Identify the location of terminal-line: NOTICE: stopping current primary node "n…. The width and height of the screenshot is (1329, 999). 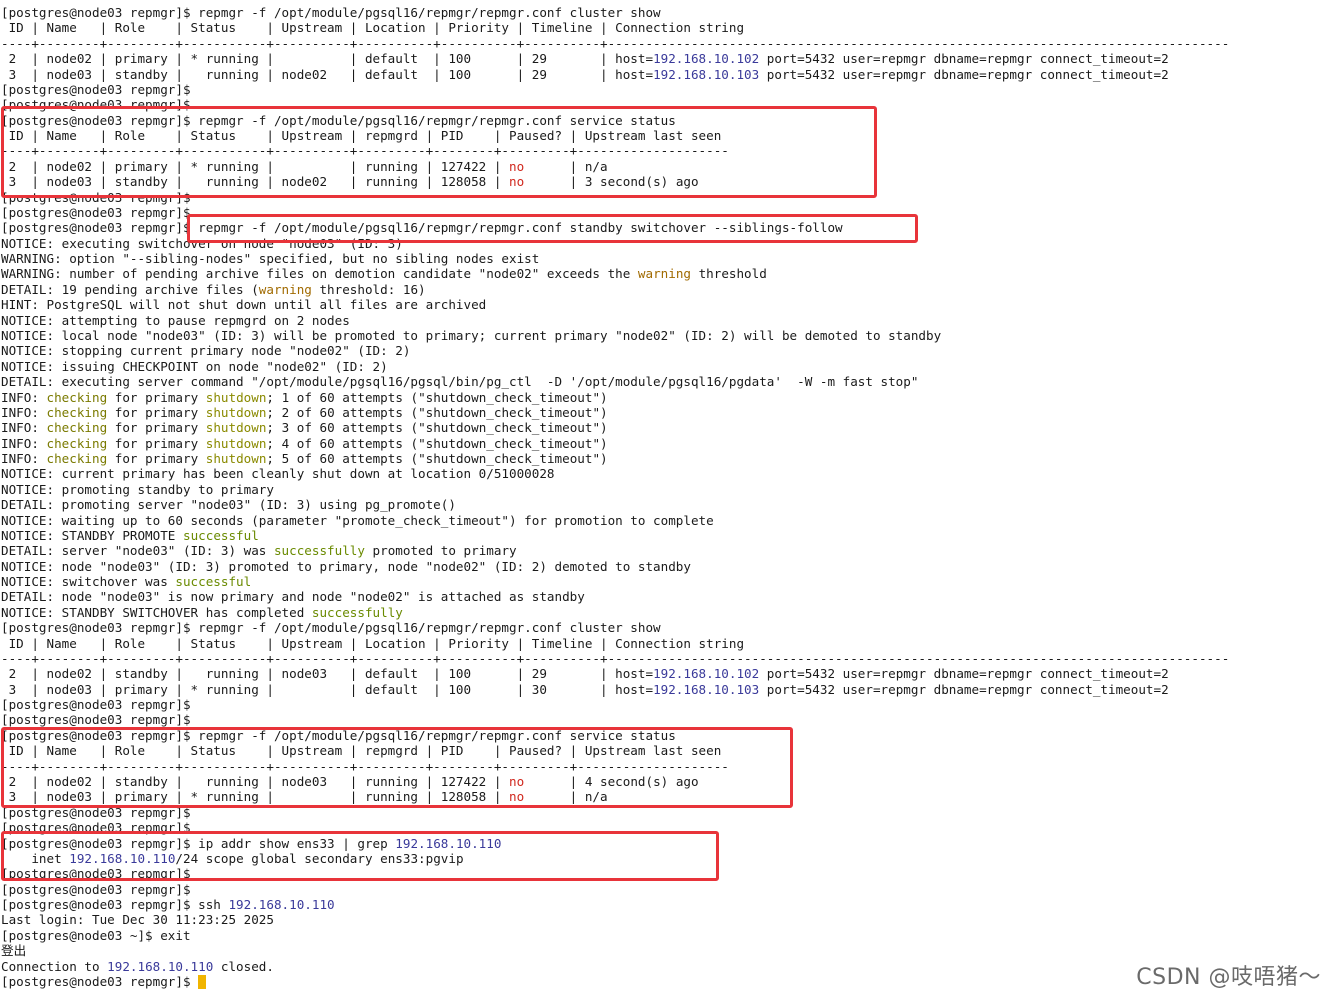
(206, 351).